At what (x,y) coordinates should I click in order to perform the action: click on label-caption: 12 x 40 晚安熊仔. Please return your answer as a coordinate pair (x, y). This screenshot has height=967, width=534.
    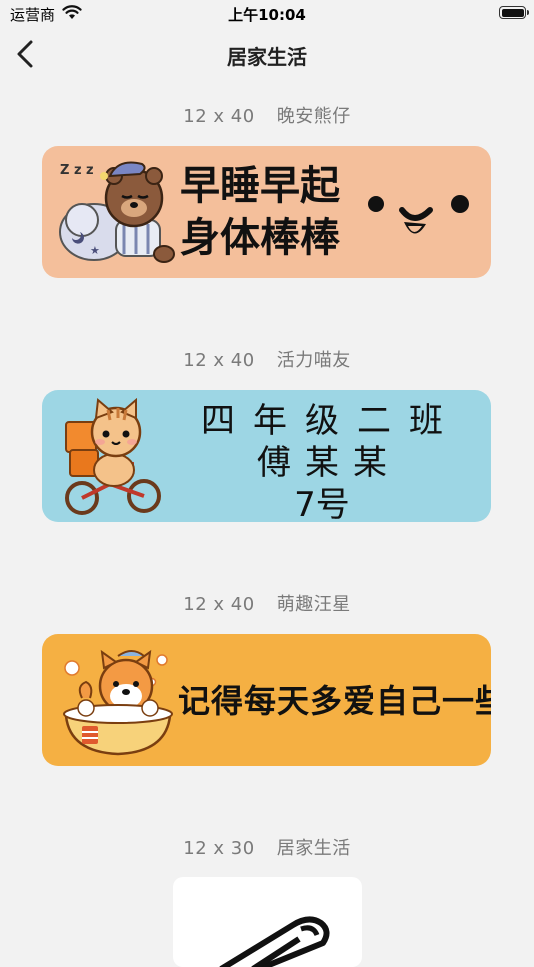
    Looking at the image, I should click on (267, 115).